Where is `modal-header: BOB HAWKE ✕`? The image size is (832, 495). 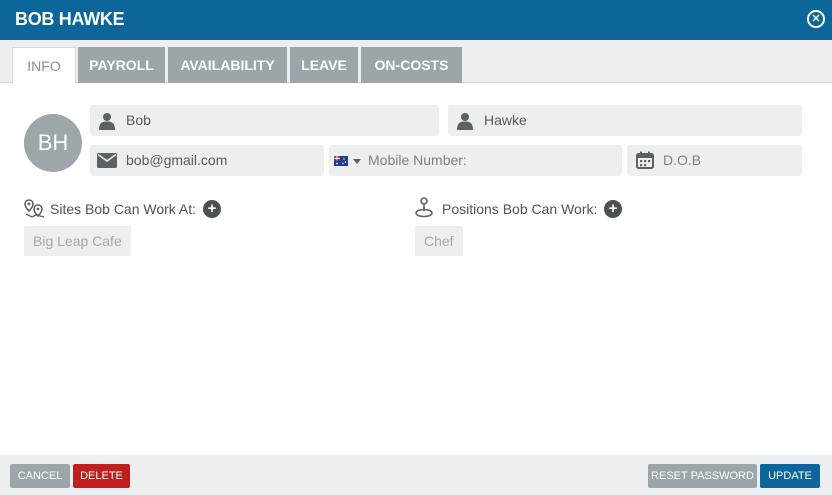
modal-header: BOB HAWKE ✕ is located at coordinates (416, 20).